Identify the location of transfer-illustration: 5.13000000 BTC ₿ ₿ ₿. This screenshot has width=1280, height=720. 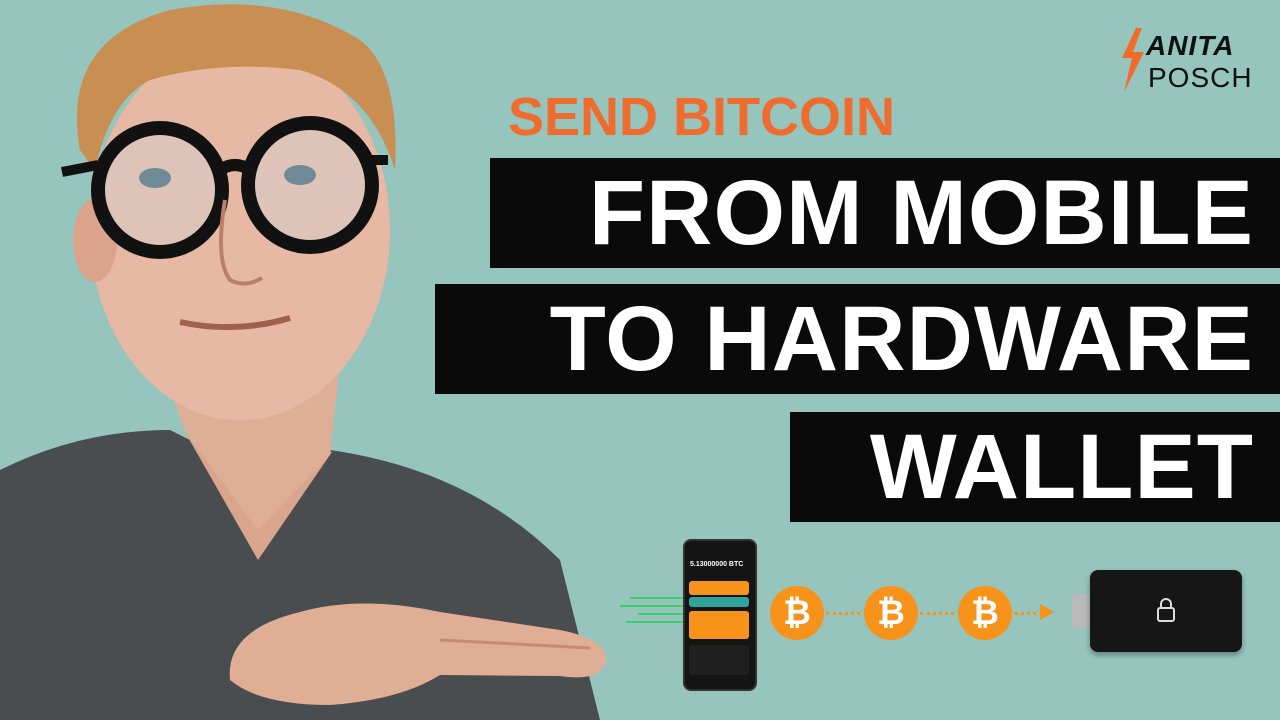
(940, 615).